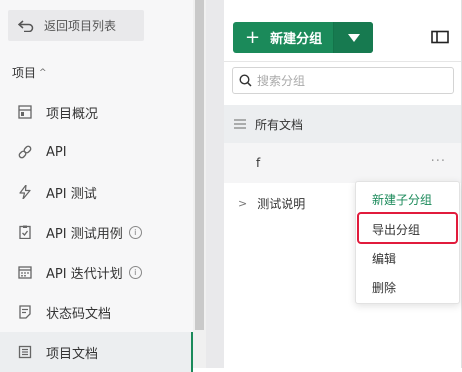 The height and width of the screenshot is (372, 462). I want to click on project-section-title: 项目 ^, so click(29, 72).